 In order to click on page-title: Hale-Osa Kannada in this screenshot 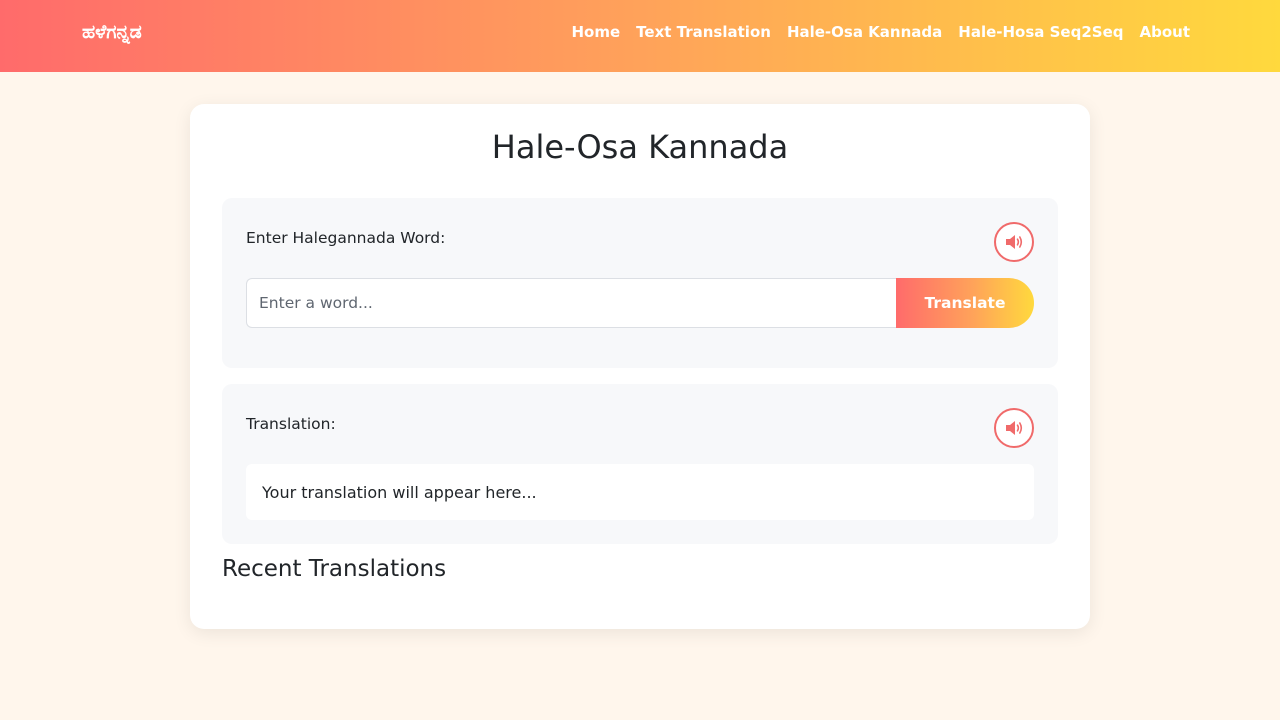, I will do `click(640, 147)`.